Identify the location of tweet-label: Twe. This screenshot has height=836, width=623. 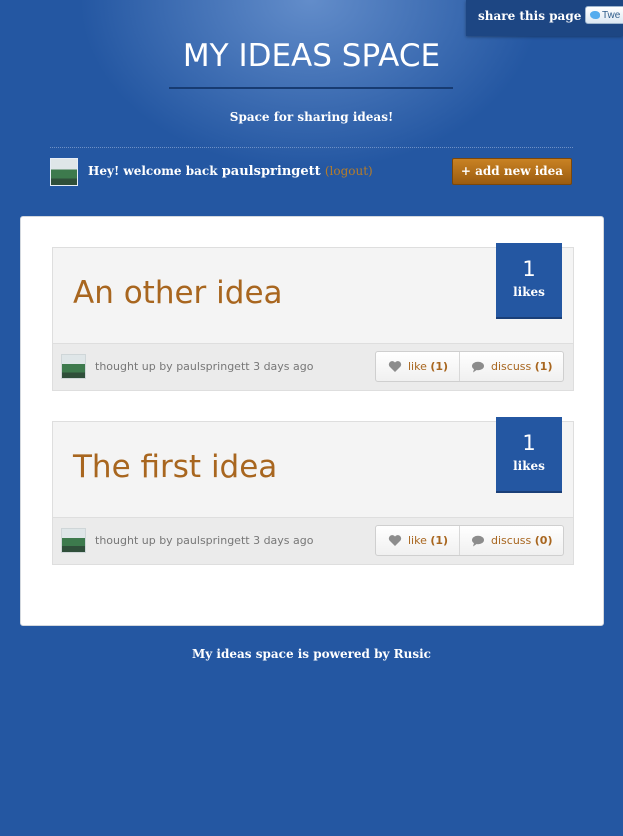
(611, 15).